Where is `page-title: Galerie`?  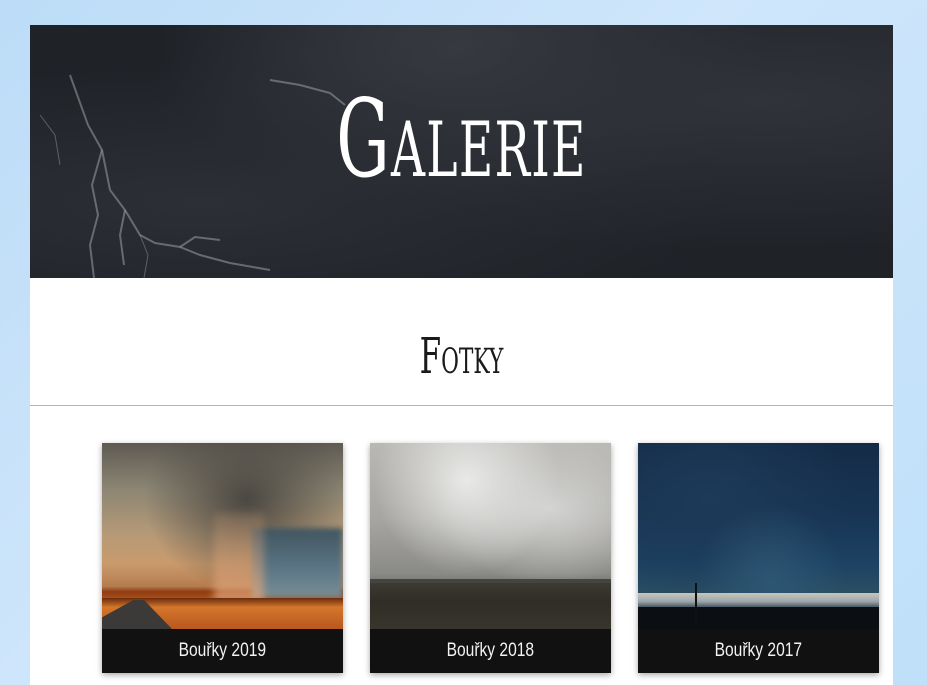
page-title: Galerie is located at coordinates (461, 139).